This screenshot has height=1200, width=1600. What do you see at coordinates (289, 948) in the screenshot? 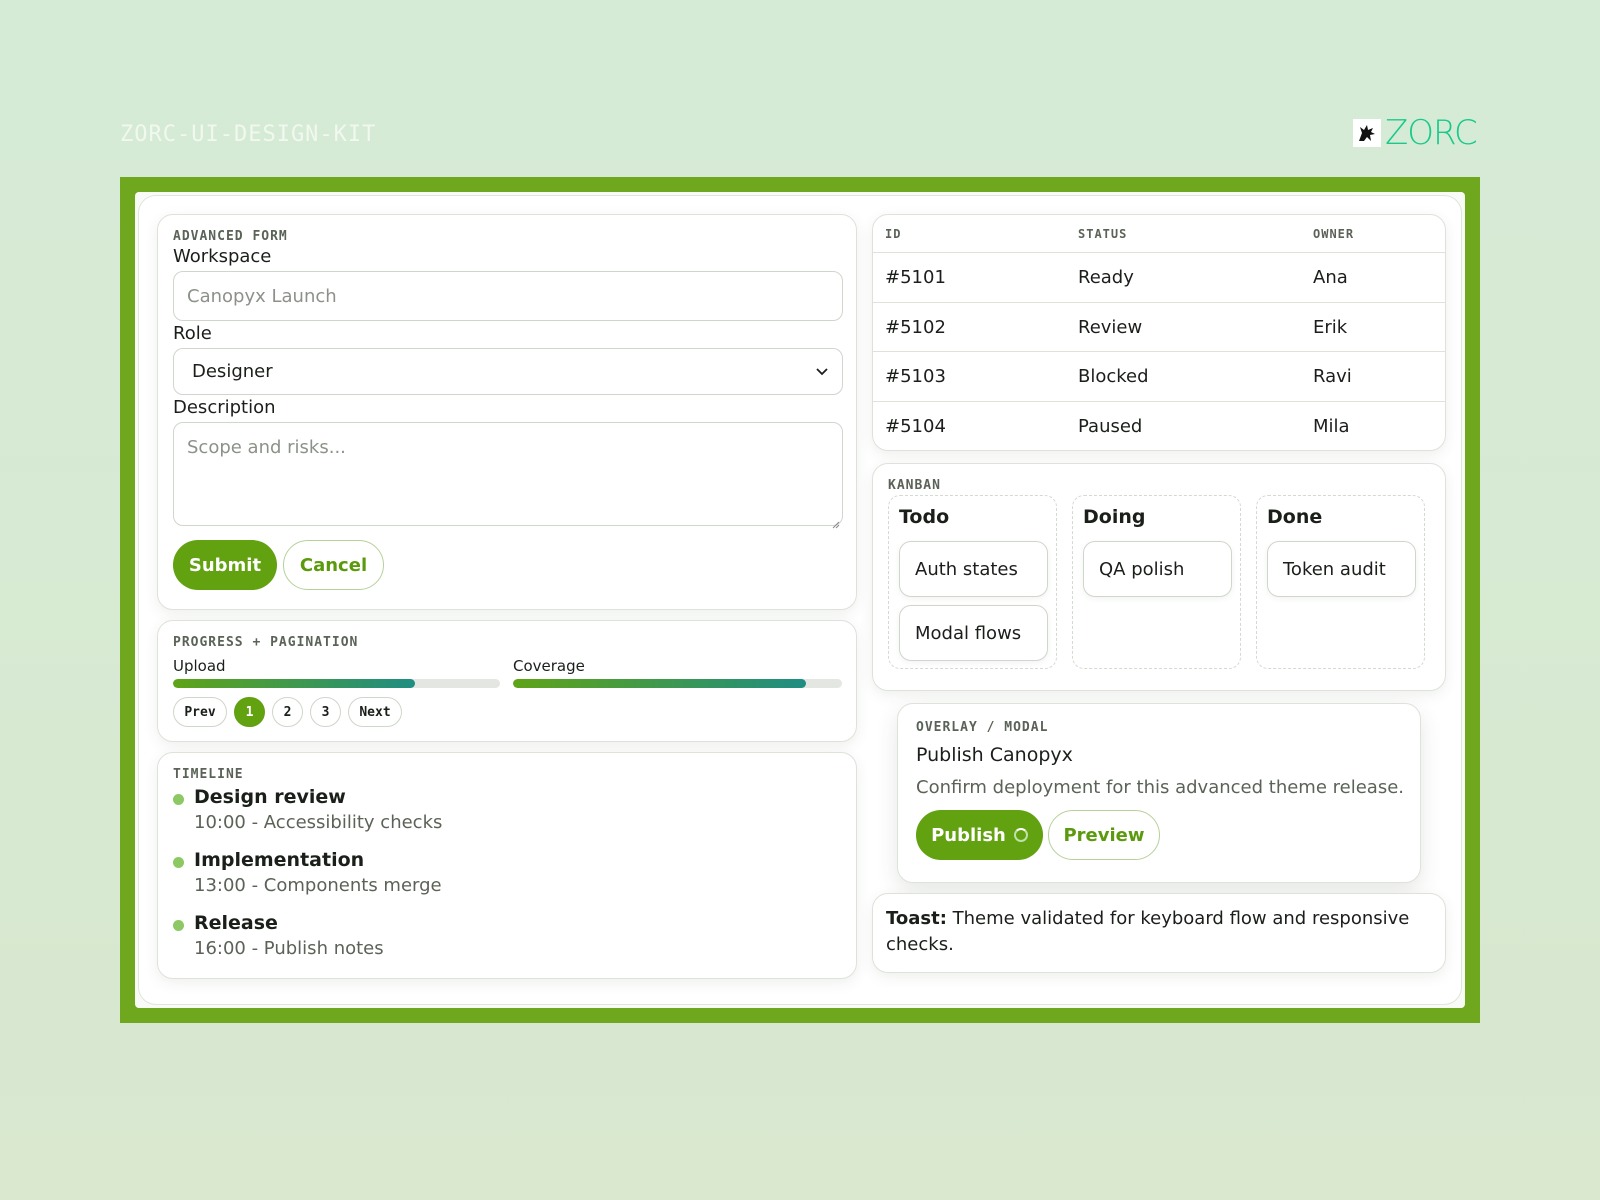
I see `timeline-item-detail: 16:00 - Publish notes` at bounding box center [289, 948].